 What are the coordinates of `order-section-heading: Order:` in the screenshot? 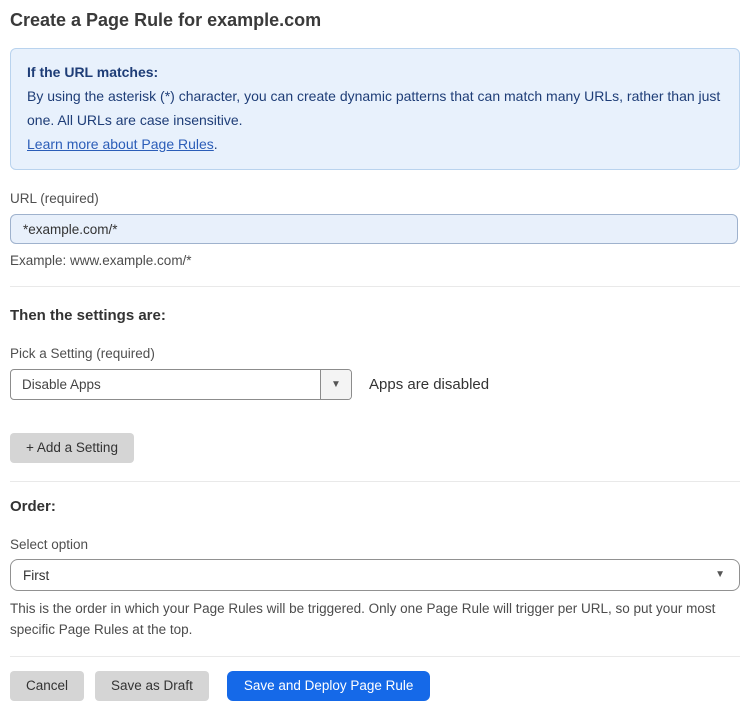 It's located at (33, 506).